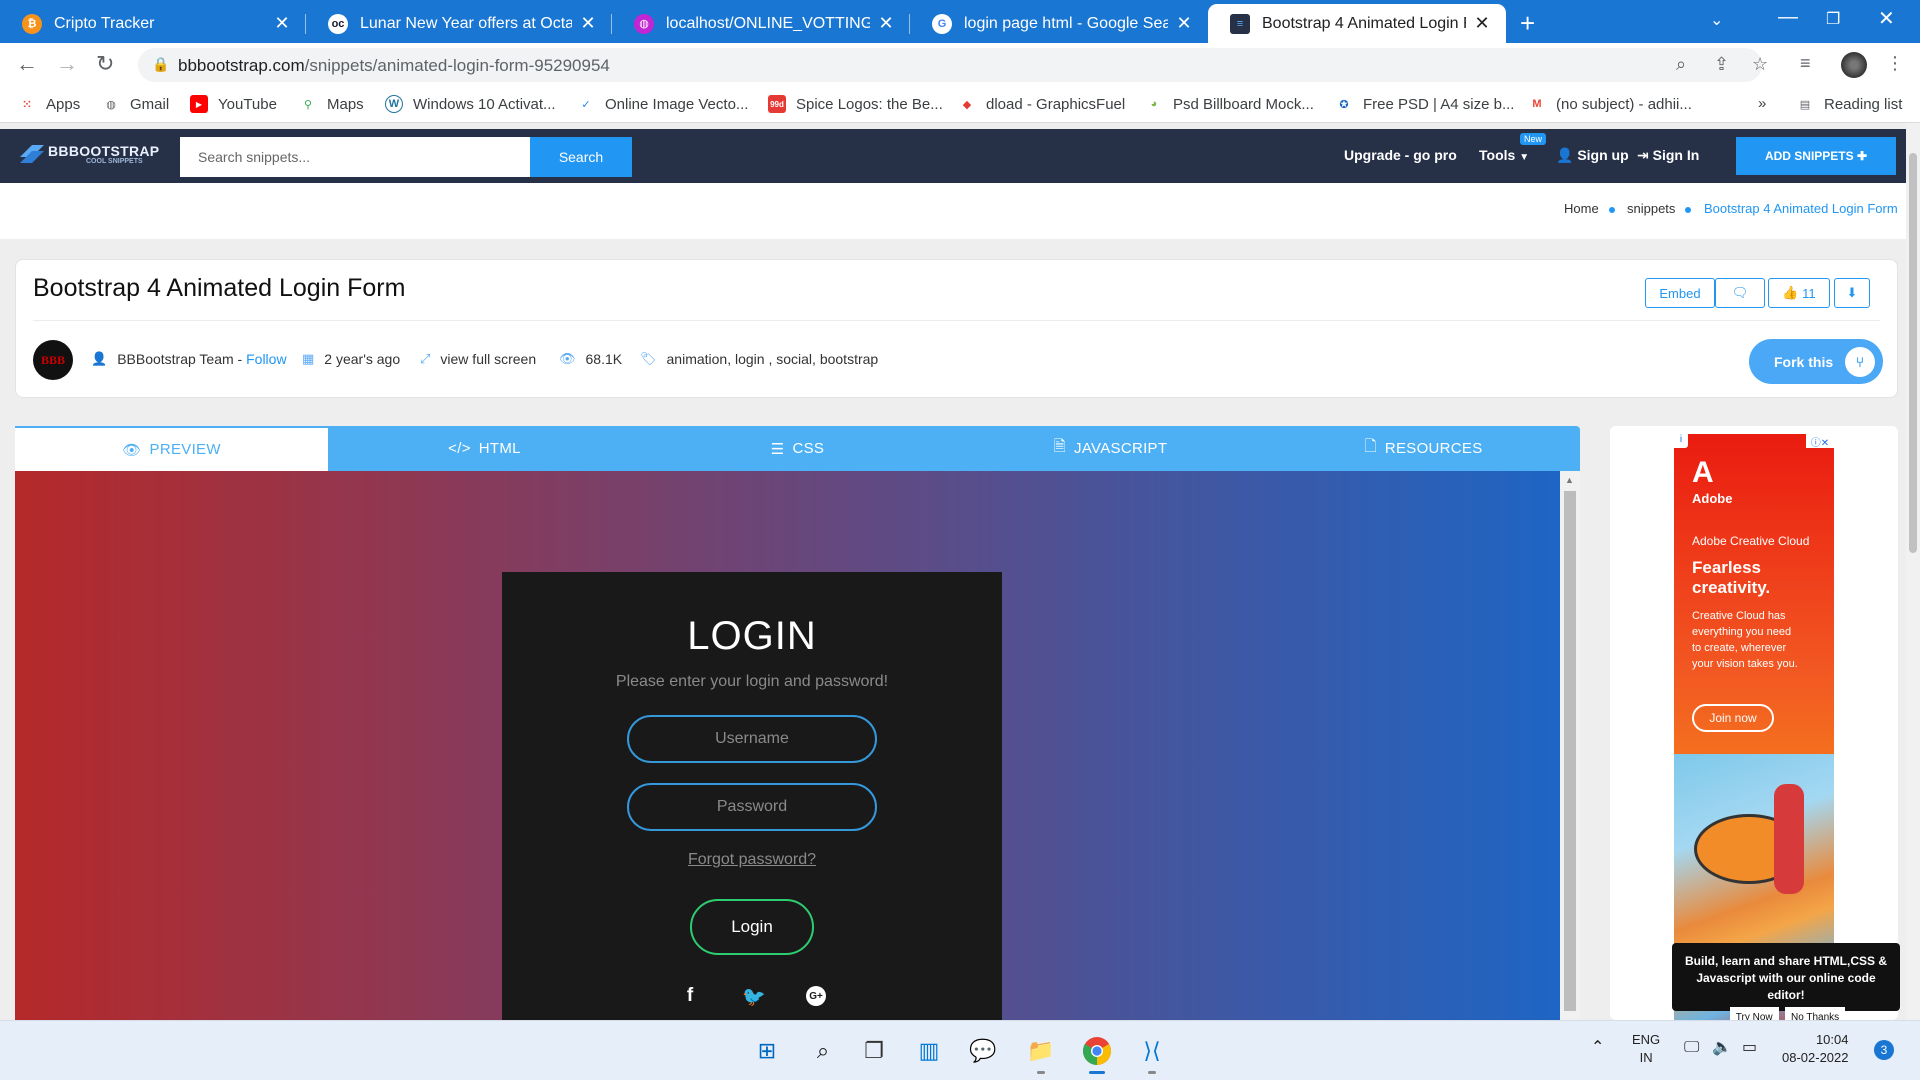  What do you see at coordinates (1357, 23) in the screenshot?
I see `tab-bootstrap-login: ≡ Bootstrap 4 Animated Login Form ✕` at bounding box center [1357, 23].